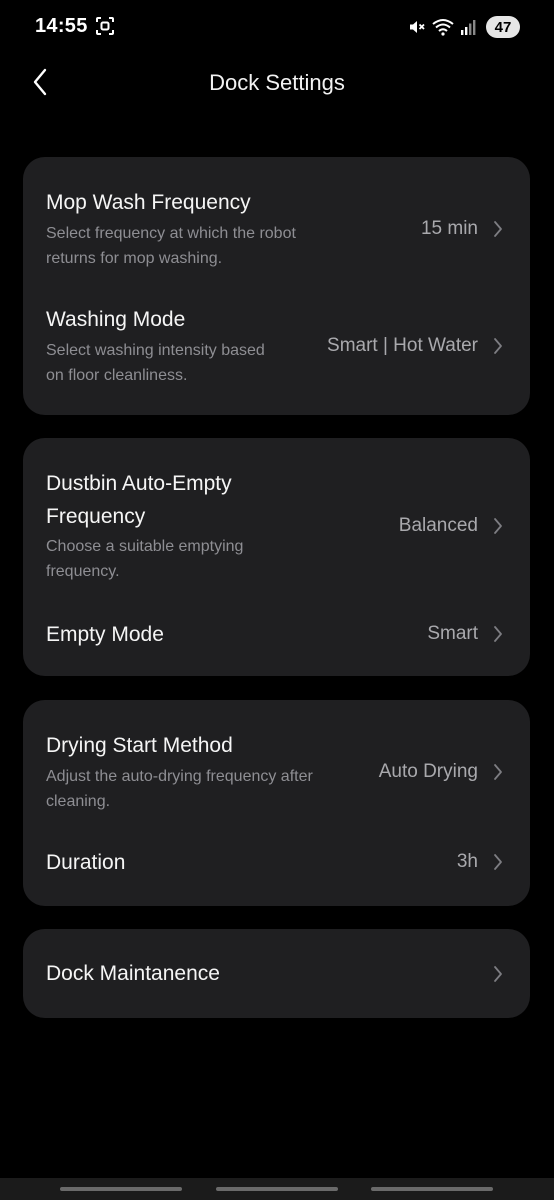 The height and width of the screenshot is (1200, 554). I want to click on row-title: Duration, so click(86, 862).